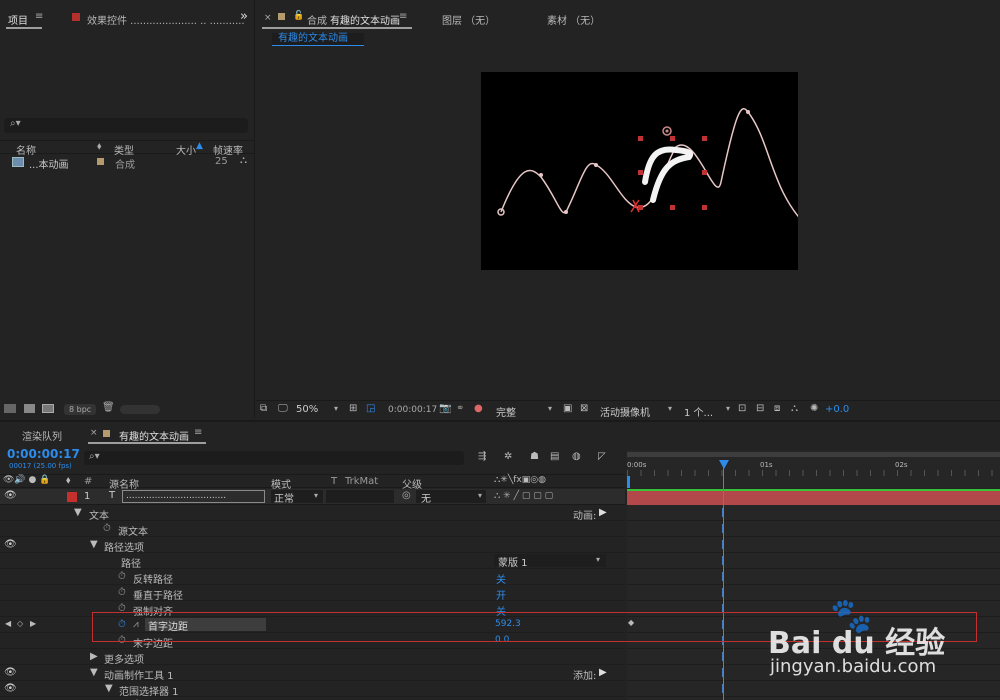  What do you see at coordinates (317, 19) in the screenshot?
I see `comp-tab-prefix: 合成` at bounding box center [317, 19].